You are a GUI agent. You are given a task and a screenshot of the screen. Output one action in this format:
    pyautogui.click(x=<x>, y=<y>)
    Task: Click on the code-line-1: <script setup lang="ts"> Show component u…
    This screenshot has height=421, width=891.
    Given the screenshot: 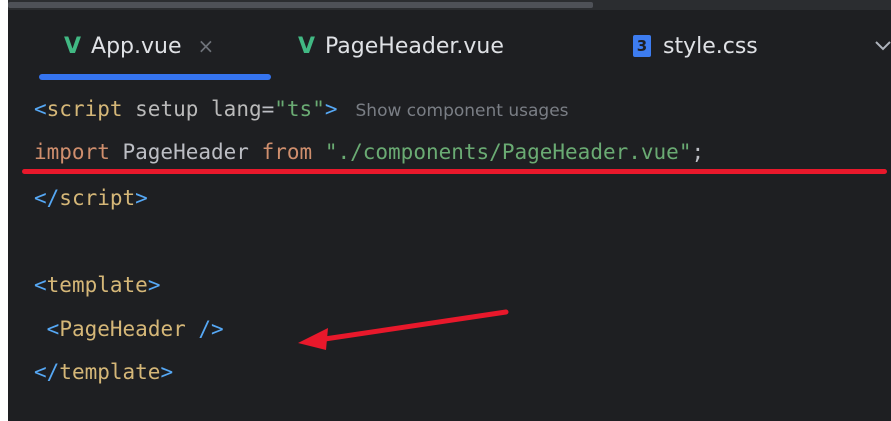 What is the action you would take?
    pyautogui.click(x=301, y=109)
    